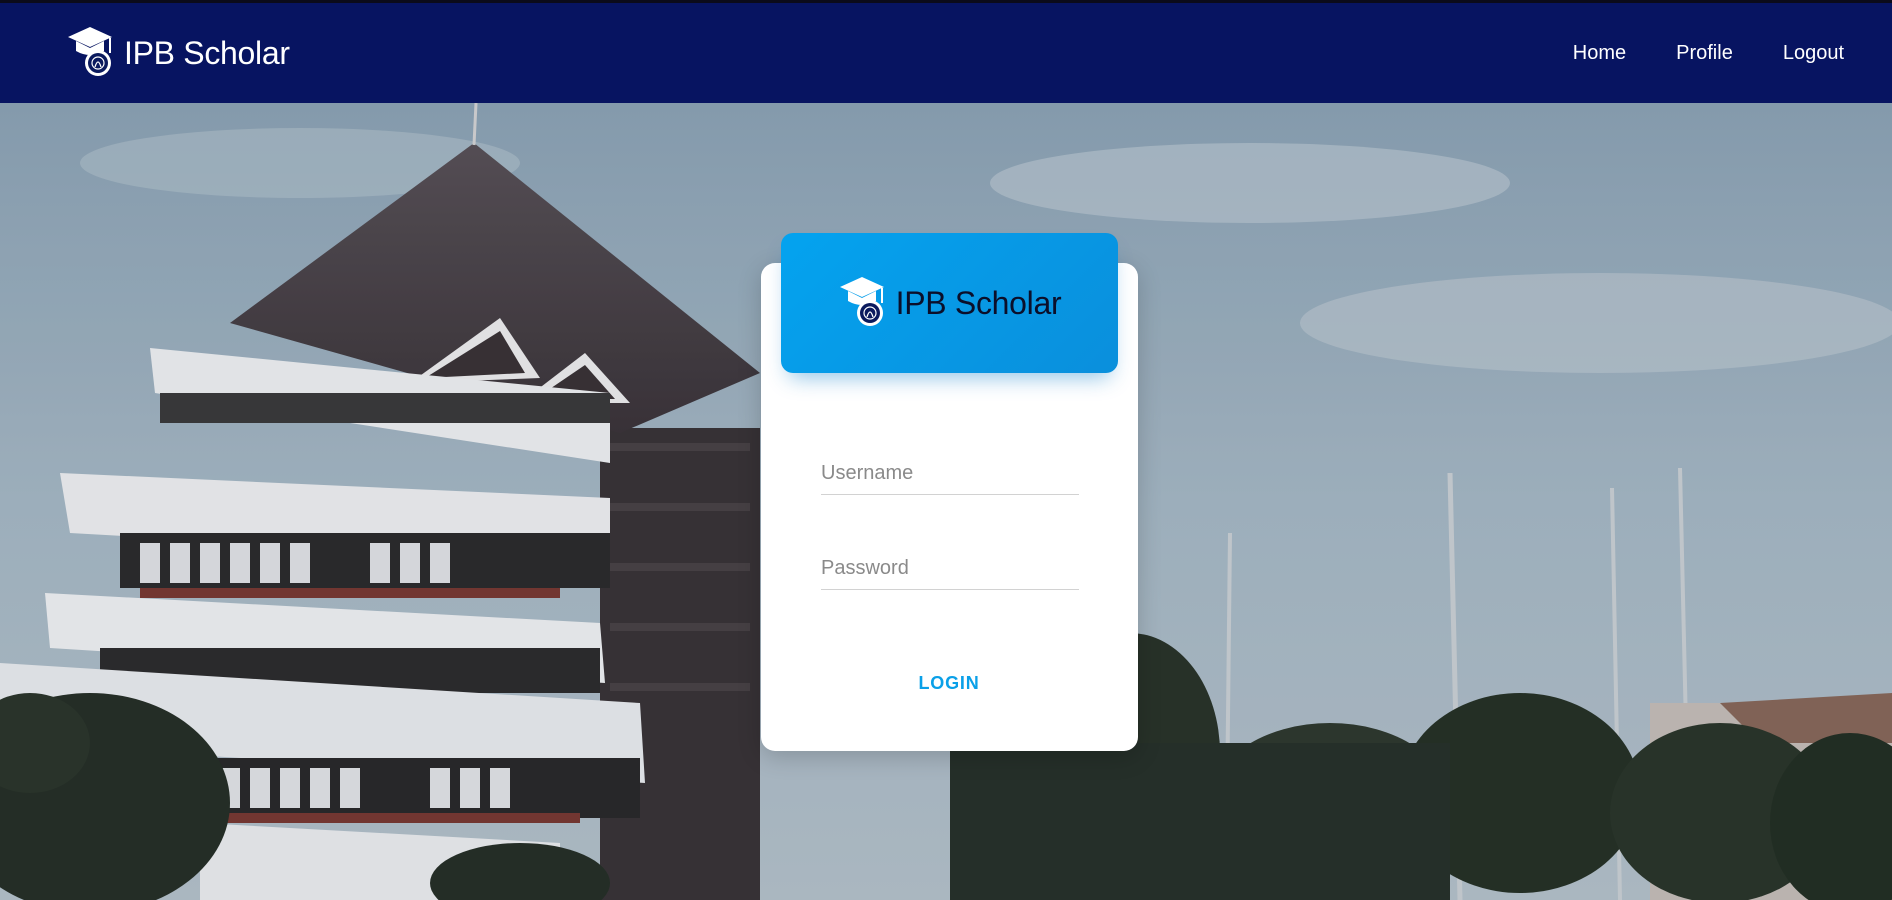 The width and height of the screenshot is (1892, 900). I want to click on password-input, so click(950, 569).